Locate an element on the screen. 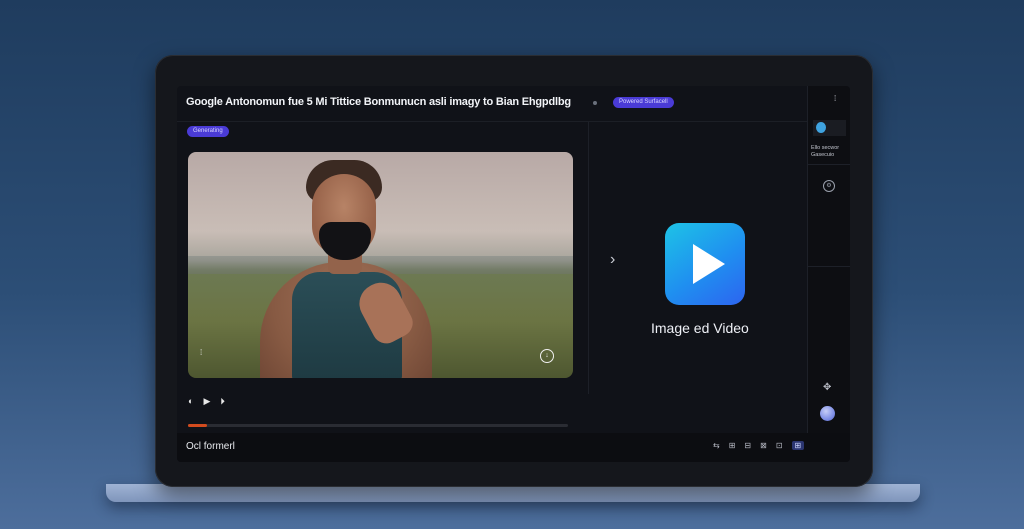  status-tag: Generating is located at coordinates (208, 131).